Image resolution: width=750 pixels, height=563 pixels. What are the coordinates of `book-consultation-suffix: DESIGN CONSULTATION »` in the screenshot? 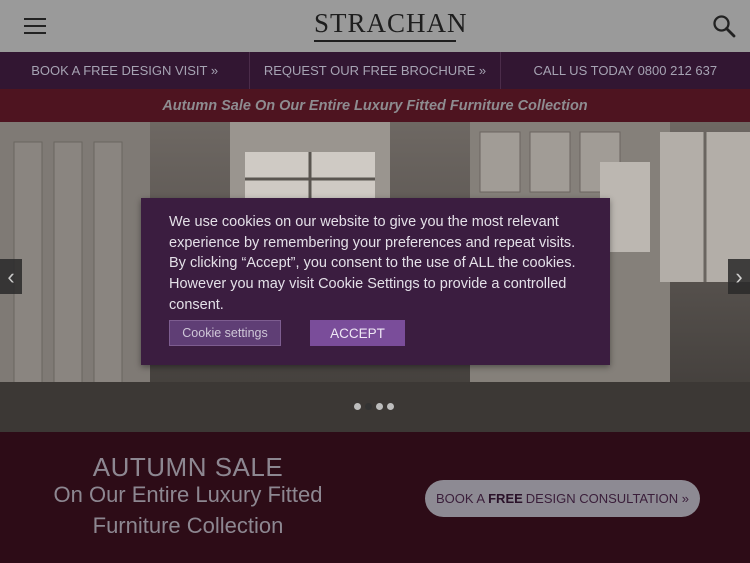 It's located at (607, 498).